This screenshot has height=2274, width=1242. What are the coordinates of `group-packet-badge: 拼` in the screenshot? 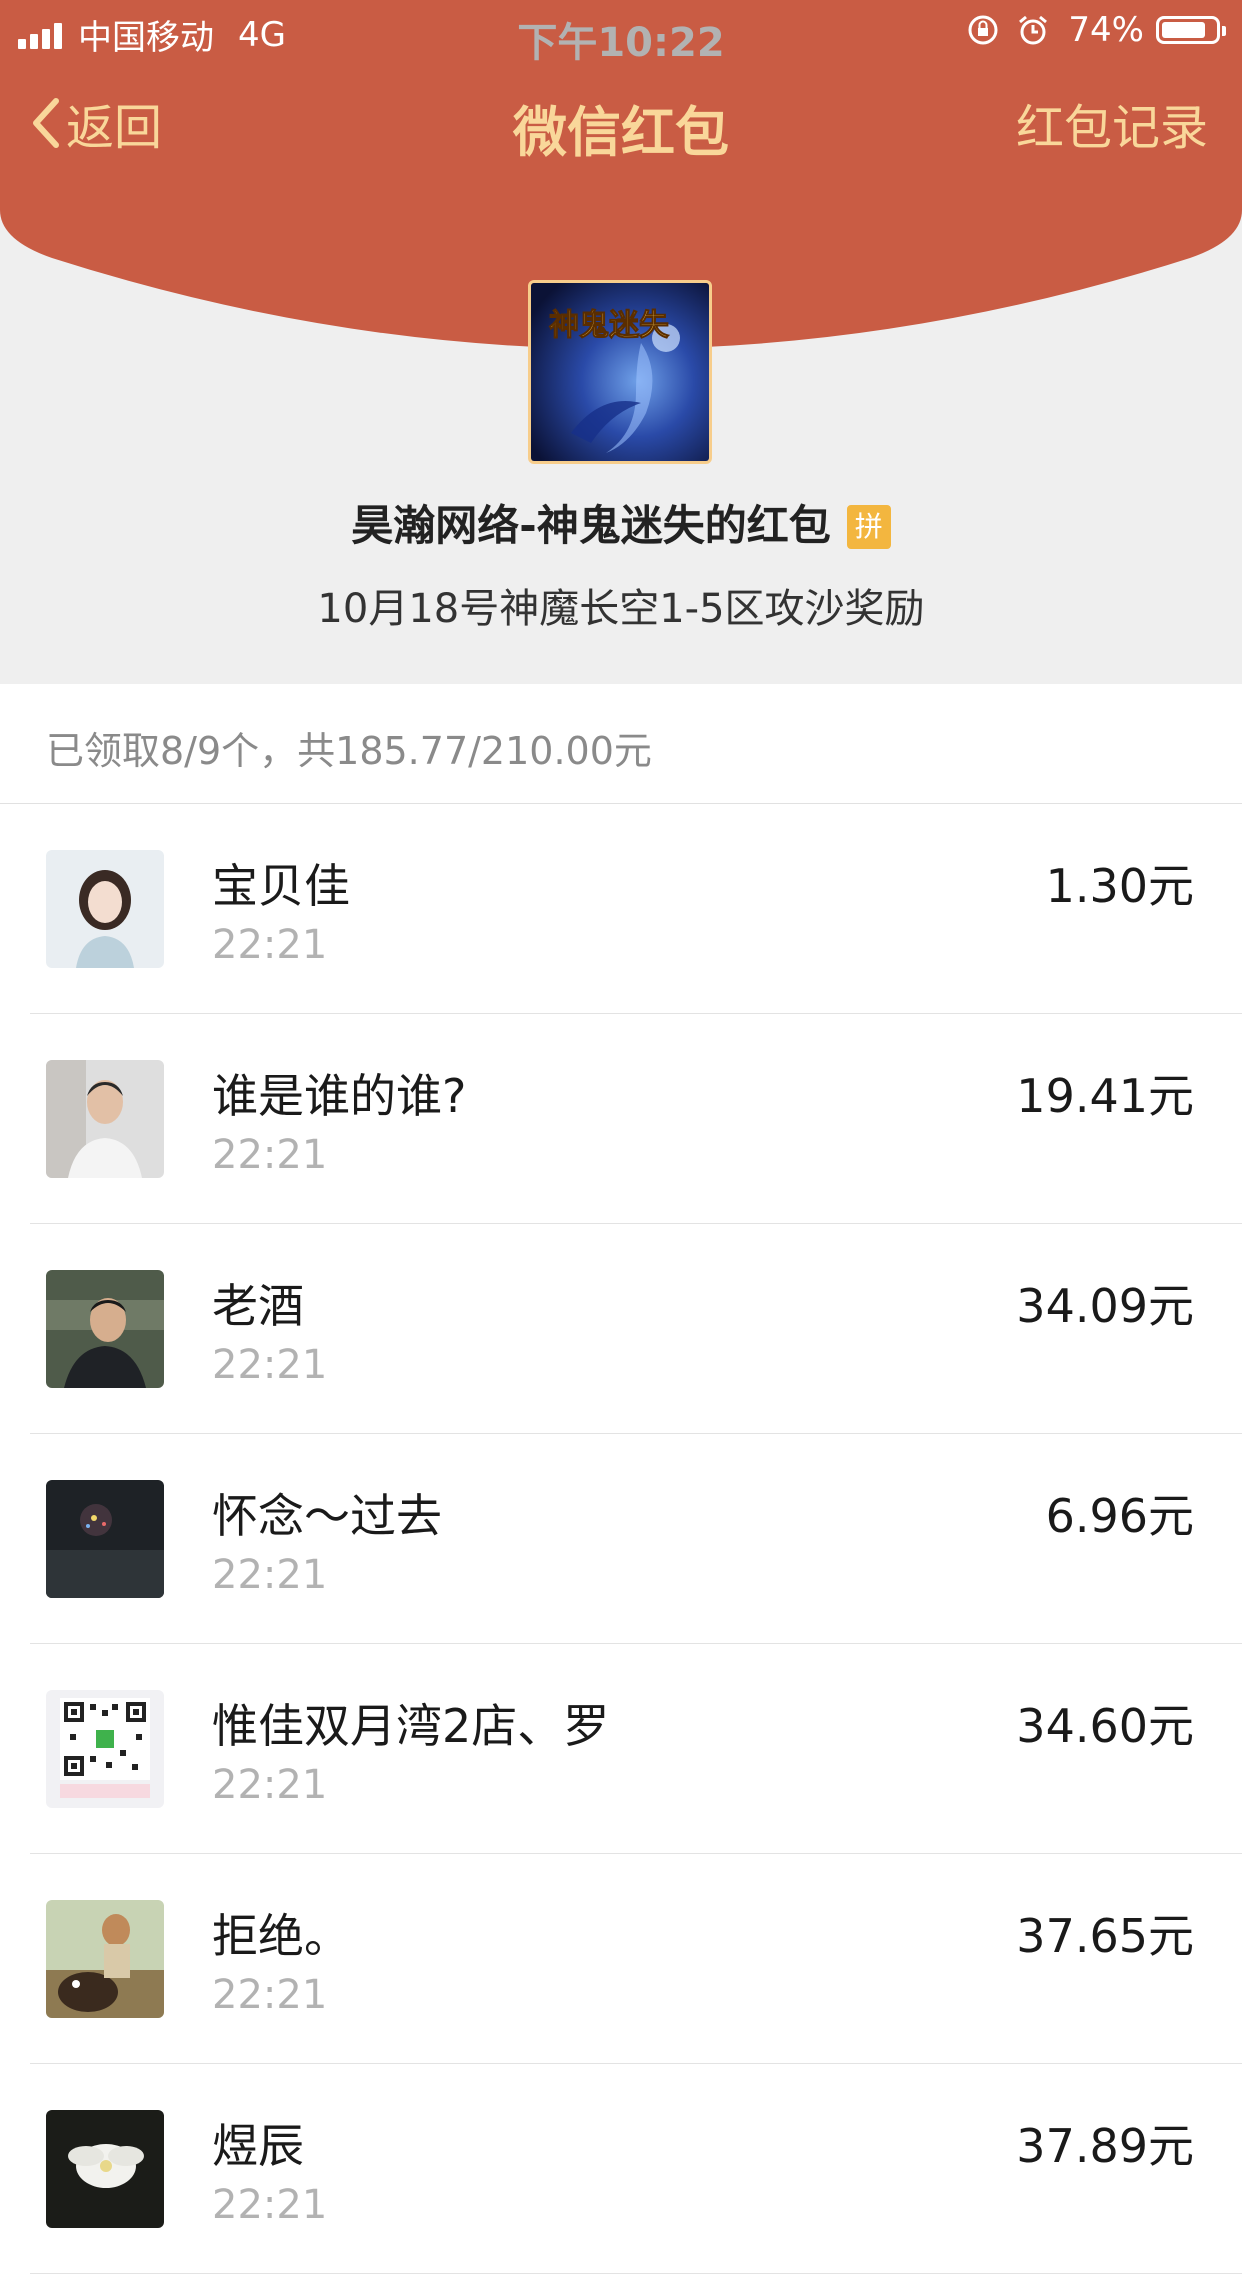 It's located at (868, 527).